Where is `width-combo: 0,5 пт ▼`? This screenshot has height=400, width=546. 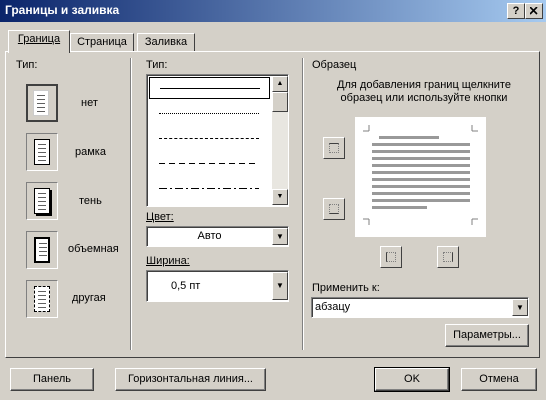
width-combo: 0,5 пт ▼ is located at coordinates (217, 286).